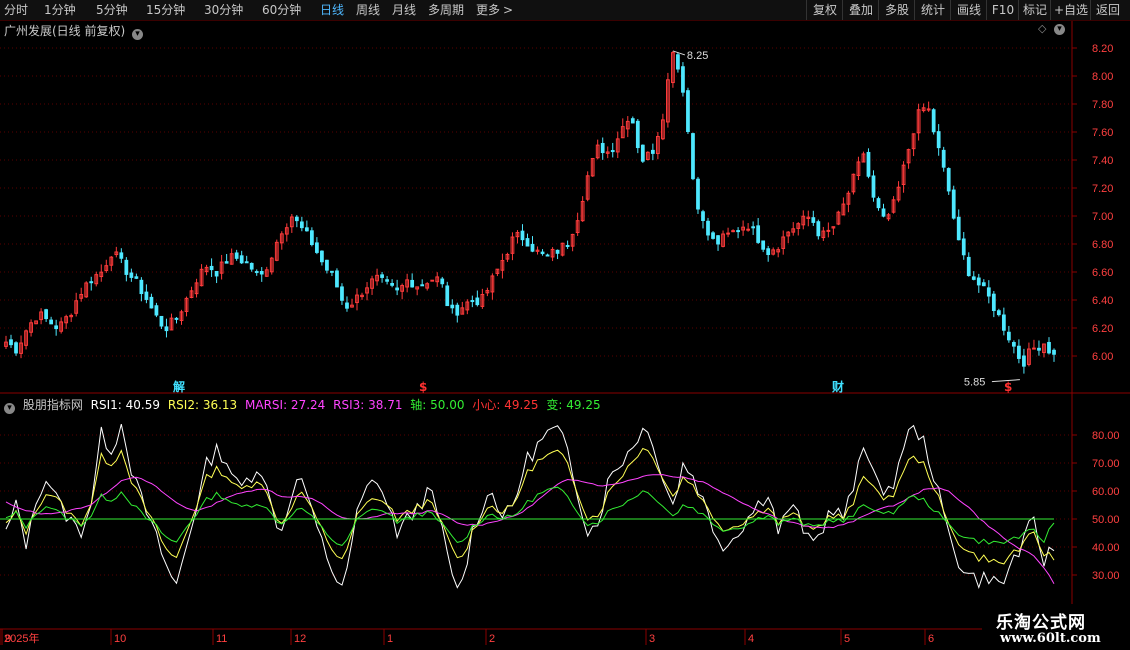  I want to click on watermark: 乐淘公式网 www.60lt.com, so click(1056, 627).